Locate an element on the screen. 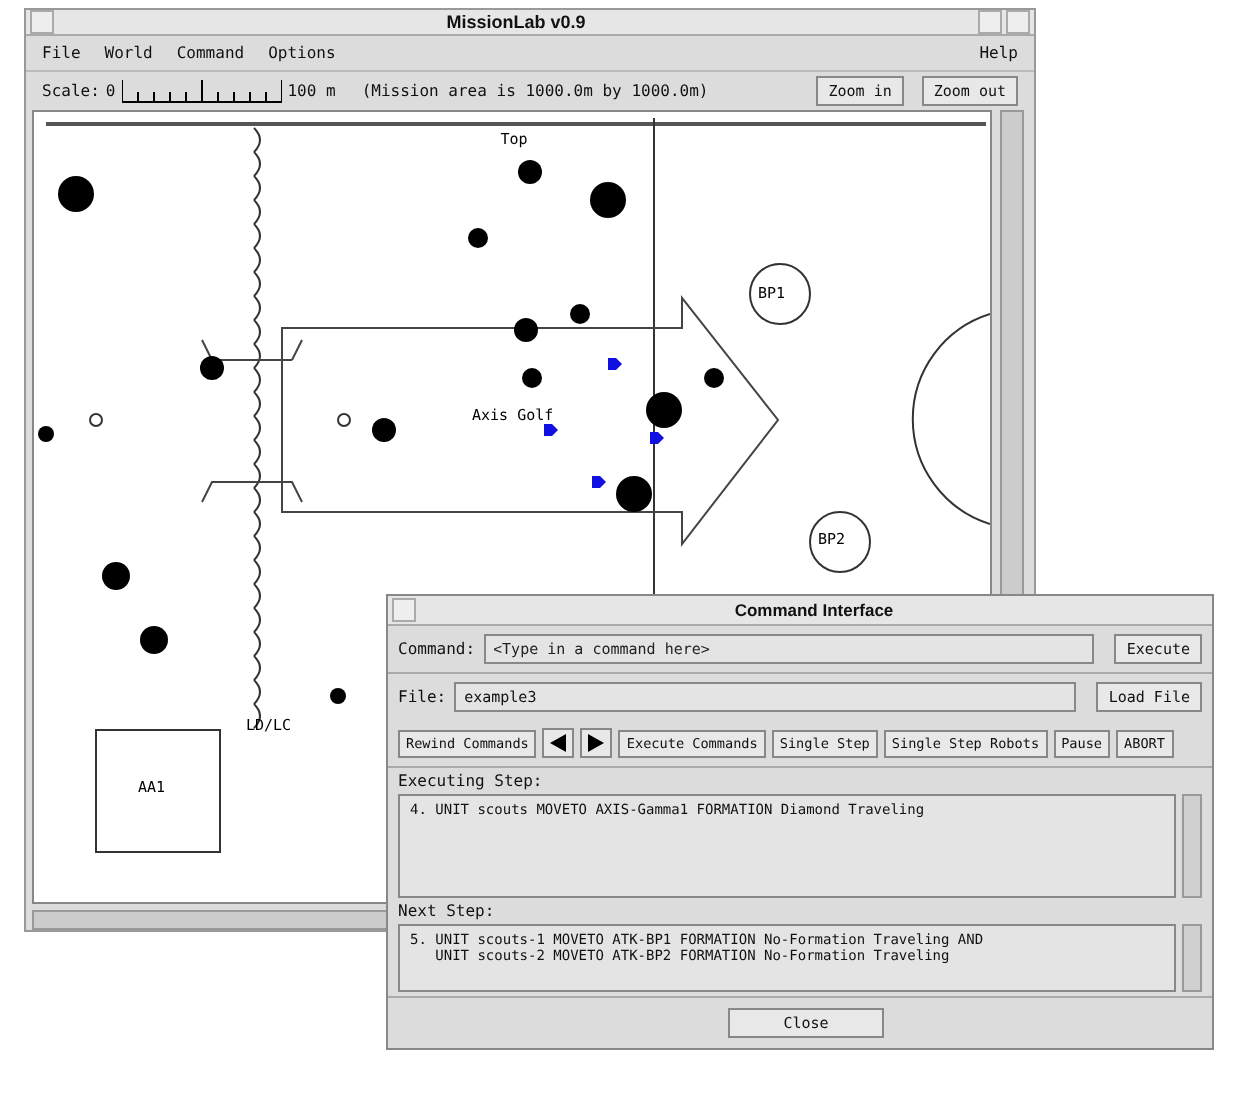 This screenshot has width=1248, height=1096. bp2-circle is located at coordinates (840, 542).